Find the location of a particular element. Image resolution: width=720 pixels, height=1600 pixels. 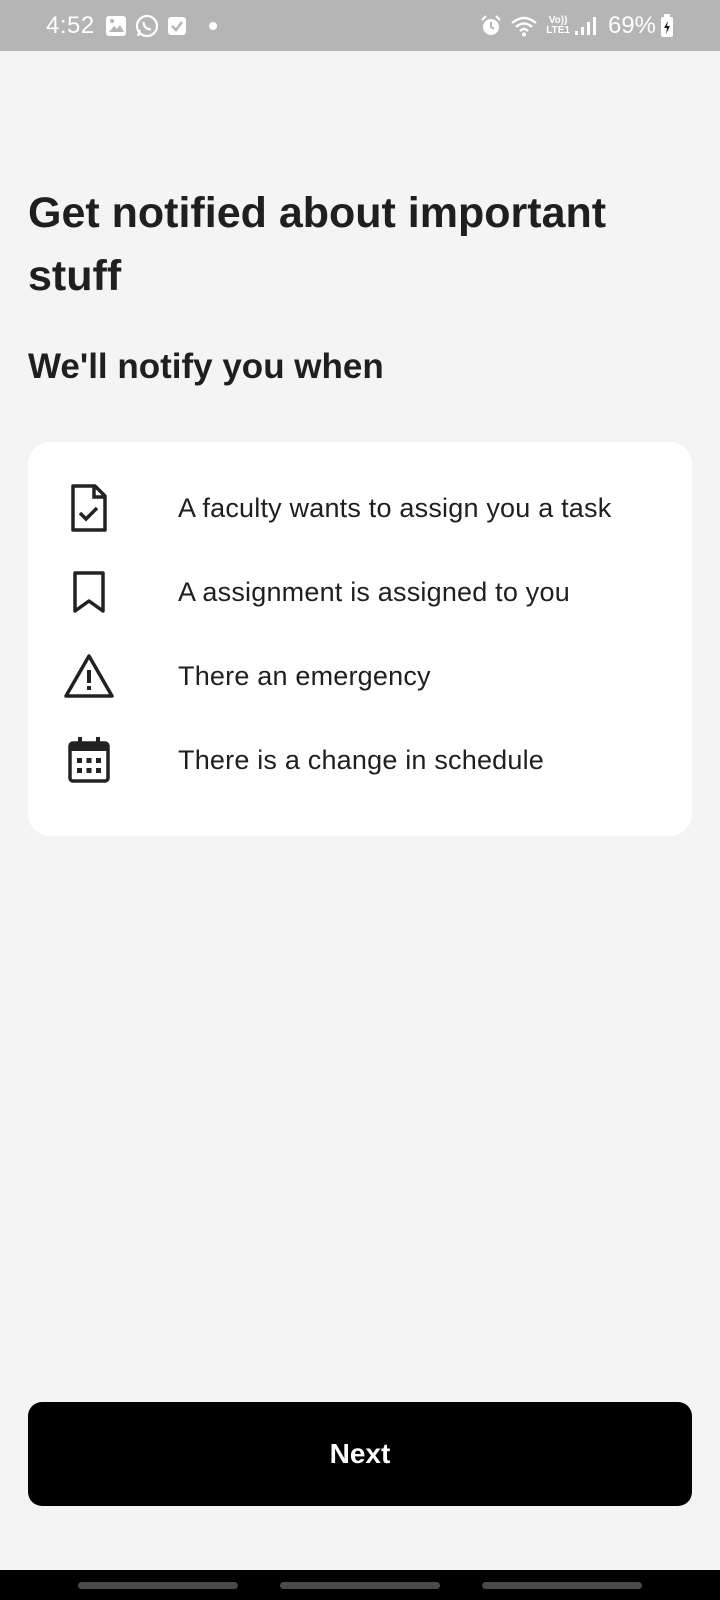

list-item: A assignment is assigned to you is located at coordinates (360, 592).